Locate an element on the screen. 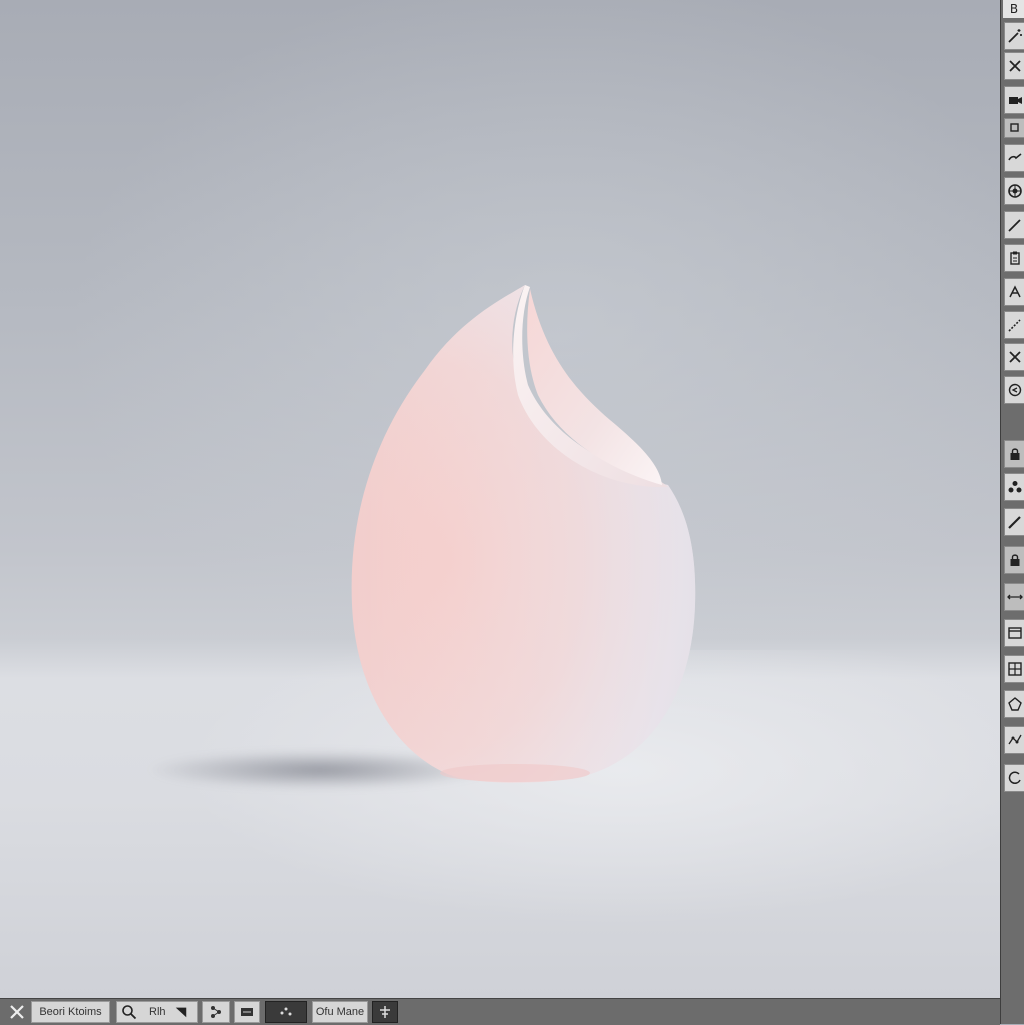 Image resolution: width=1024 pixels, height=1025 pixels. sphere-tool-button is located at coordinates (1014, 191).